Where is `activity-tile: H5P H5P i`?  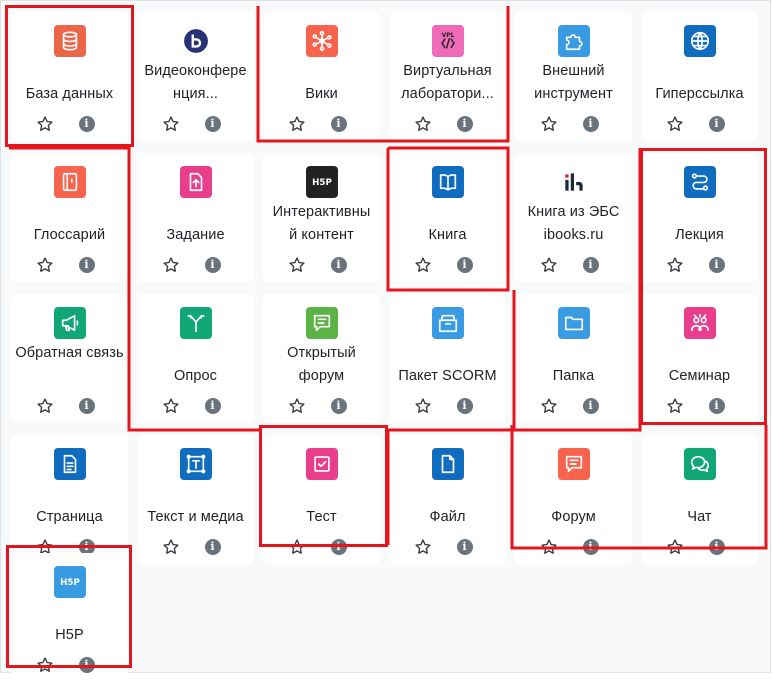 activity-tile: H5P H5P i is located at coordinates (69, 617).